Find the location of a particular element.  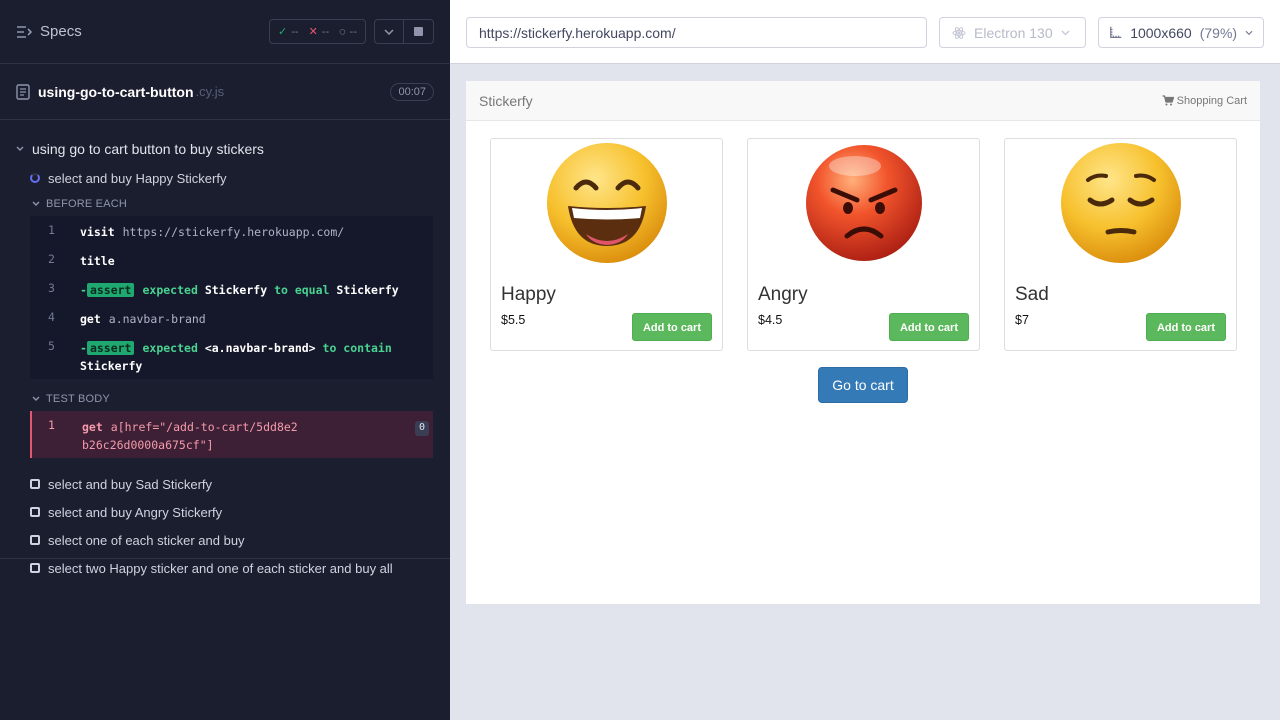

spec-file-row: using-go-to-cart-button .cy.js 00:07 is located at coordinates (225, 92).